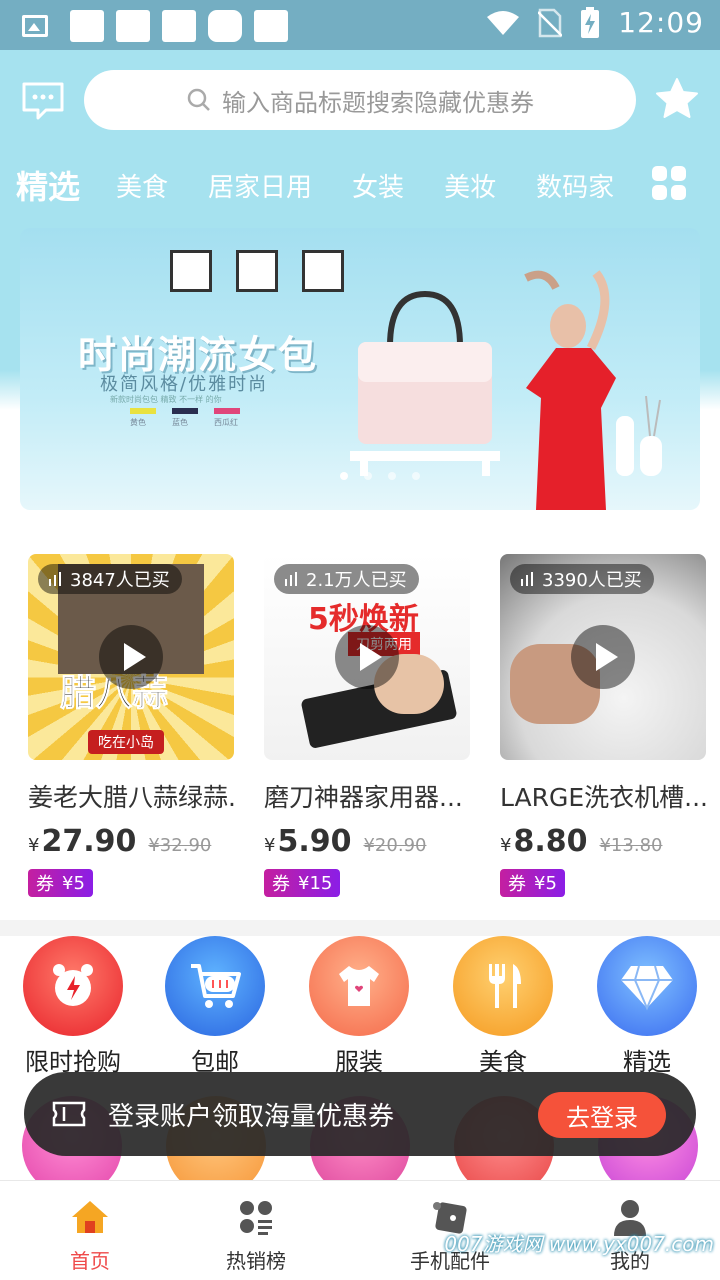 The image size is (720, 1280). Describe the element at coordinates (331, 185) in the screenshot. I see `category-tabs: 精选 美食 居家日用 女装 美妆 数码家` at that location.